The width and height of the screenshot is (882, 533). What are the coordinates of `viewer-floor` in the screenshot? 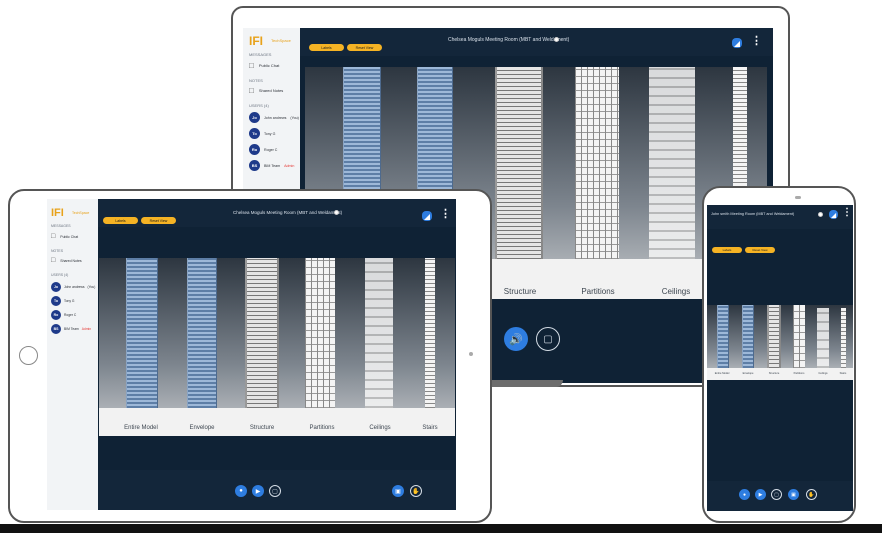 It's located at (277, 422).